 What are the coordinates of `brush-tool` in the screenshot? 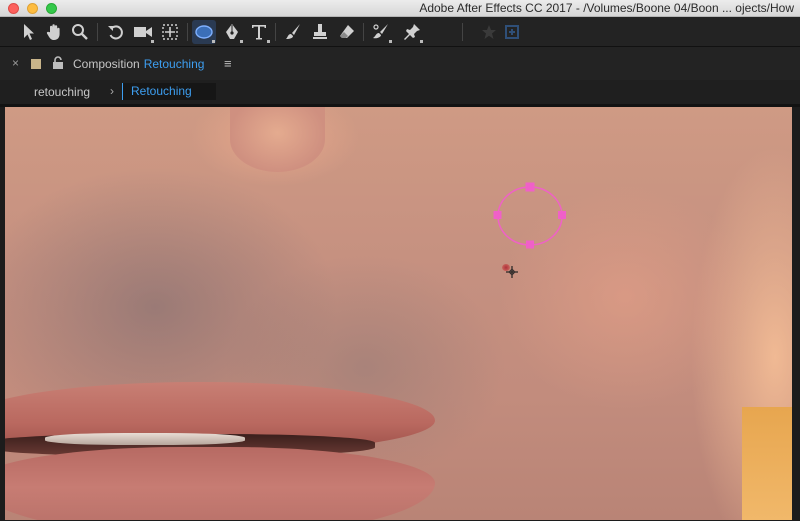 It's located at (293, 32).